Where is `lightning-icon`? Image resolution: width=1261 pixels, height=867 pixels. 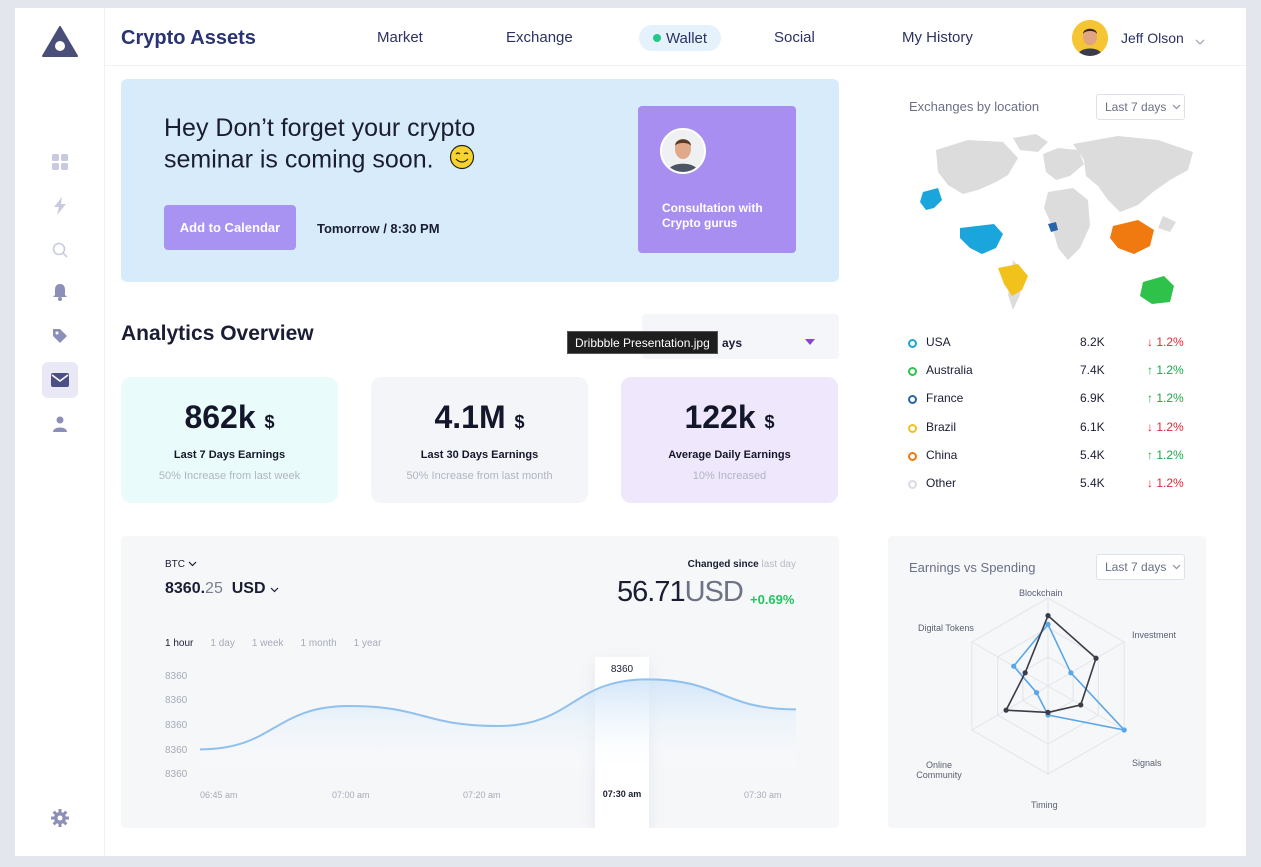 lightning-icon is located at coordinates (60, 206).